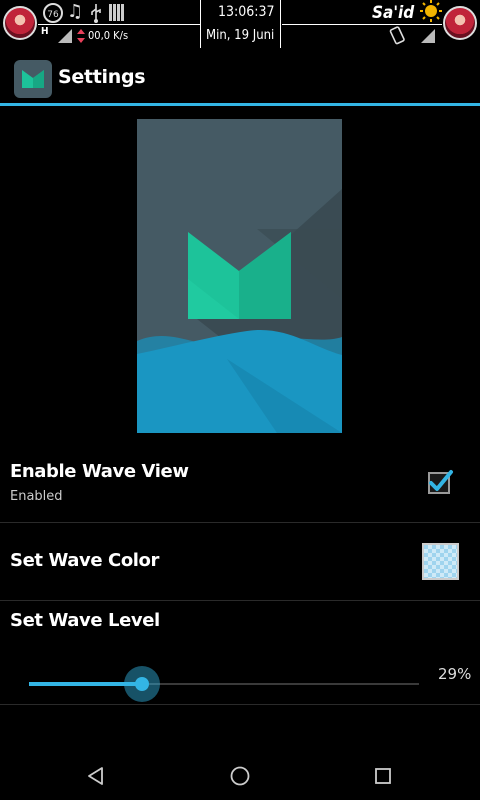 This screenshot has width=480, height=800. Describe the element at coordinates (393, 13) in the screenshot. I see `carrier-name: Sa'id` at that location.